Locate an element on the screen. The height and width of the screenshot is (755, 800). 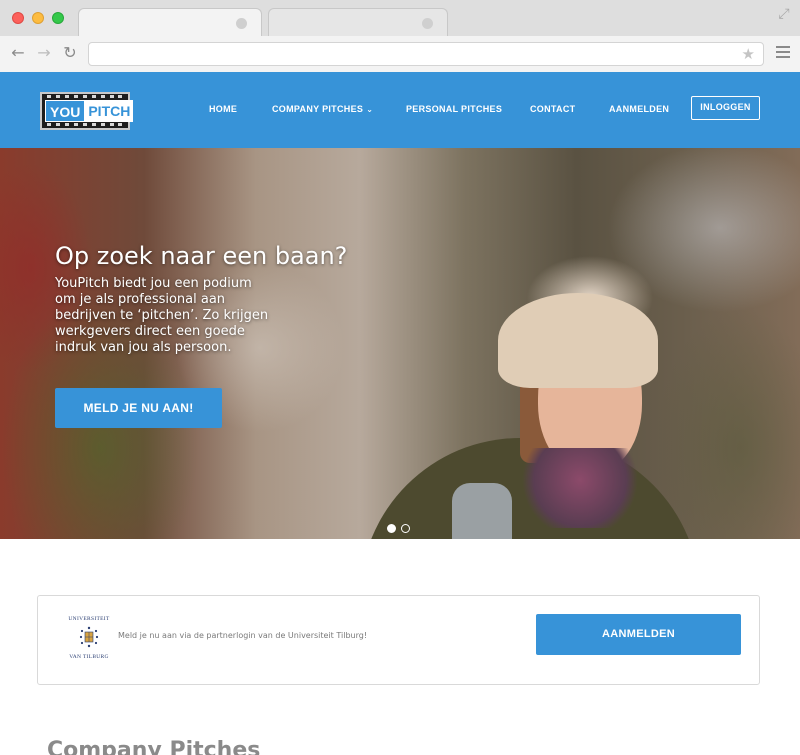
nav-personal-pitches: PERSONAL PITCHES is located at coordinates (454, 109).